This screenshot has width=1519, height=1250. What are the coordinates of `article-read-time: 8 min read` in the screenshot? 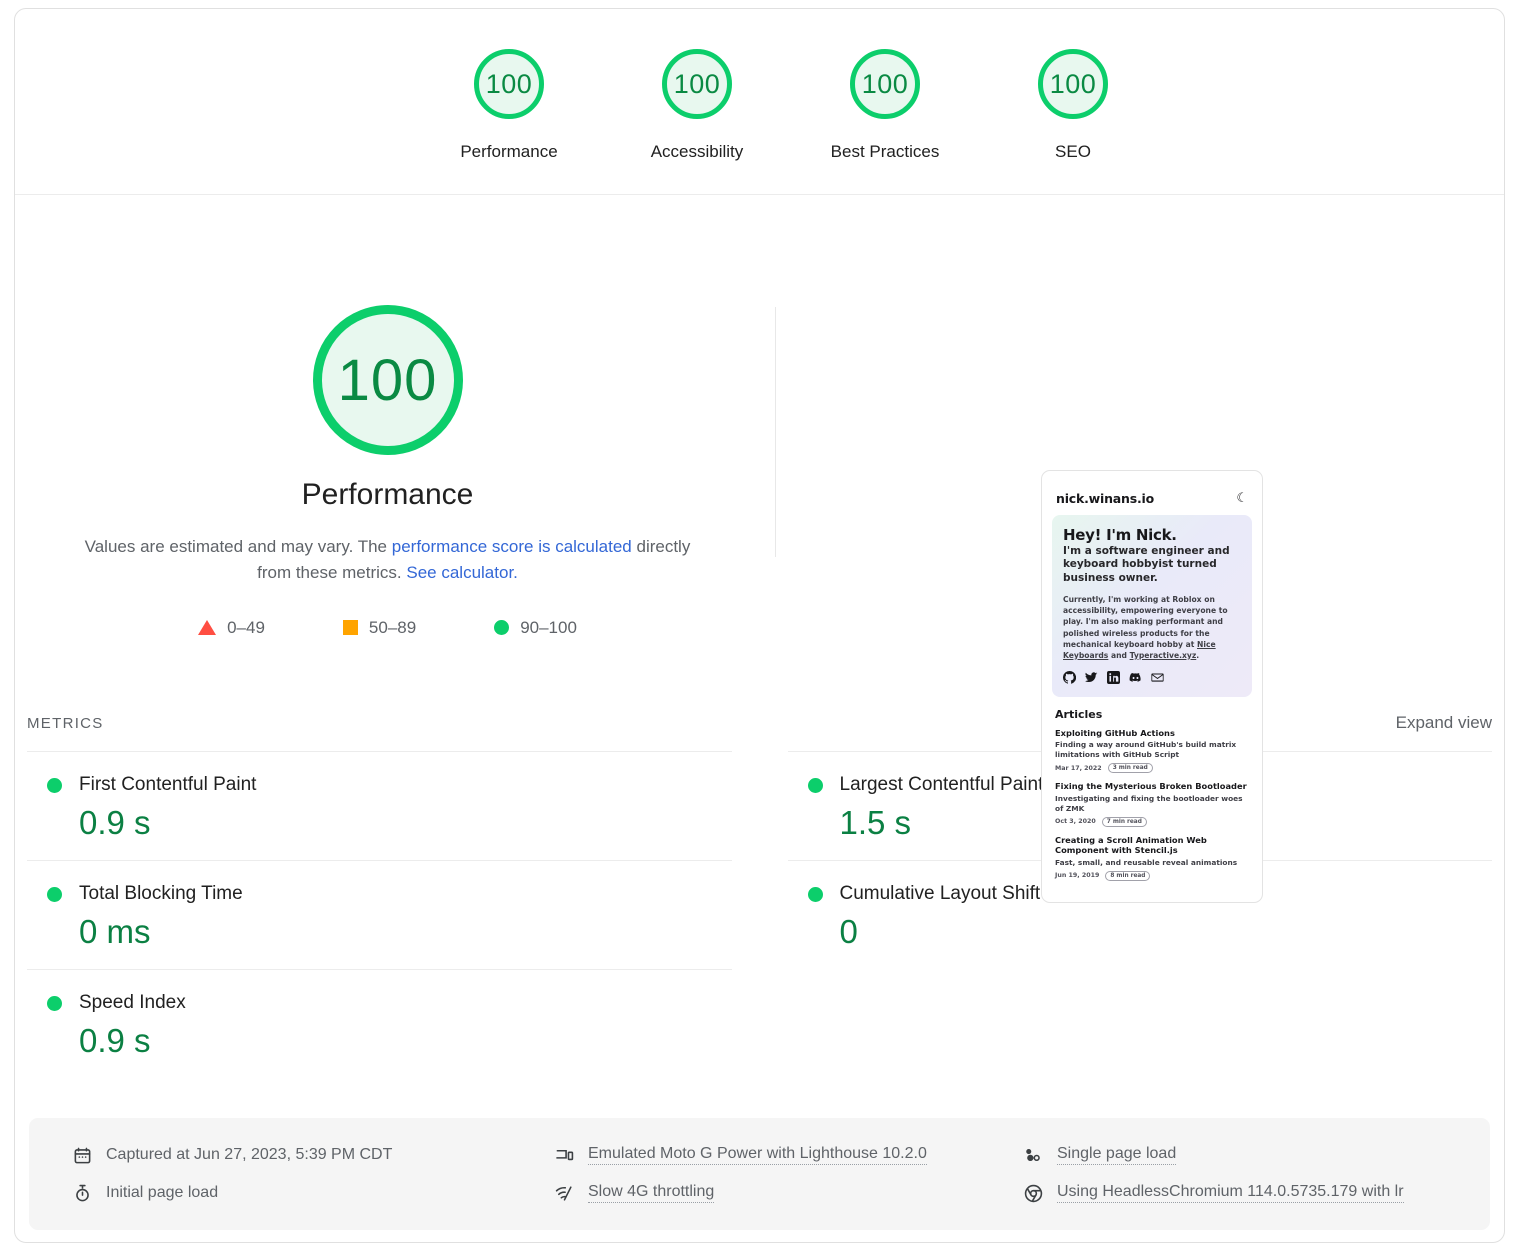 It's located at (1128, 875).